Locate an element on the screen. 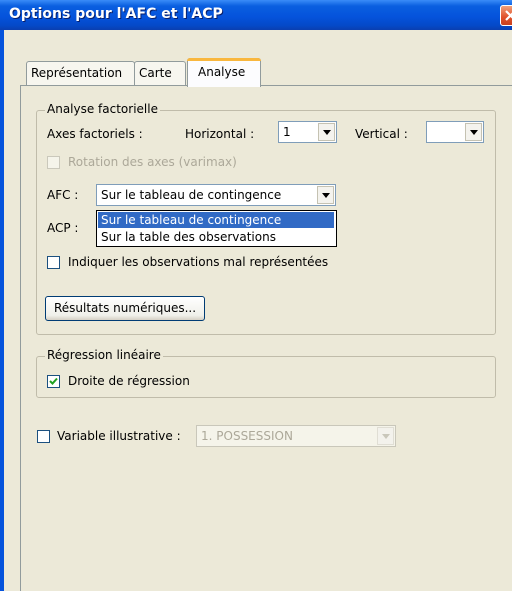 Image resolution: width=512 pixels, height=591 pixels. rotation-label: Rotation des axes (varimax) is located at coordinates (152, 162).